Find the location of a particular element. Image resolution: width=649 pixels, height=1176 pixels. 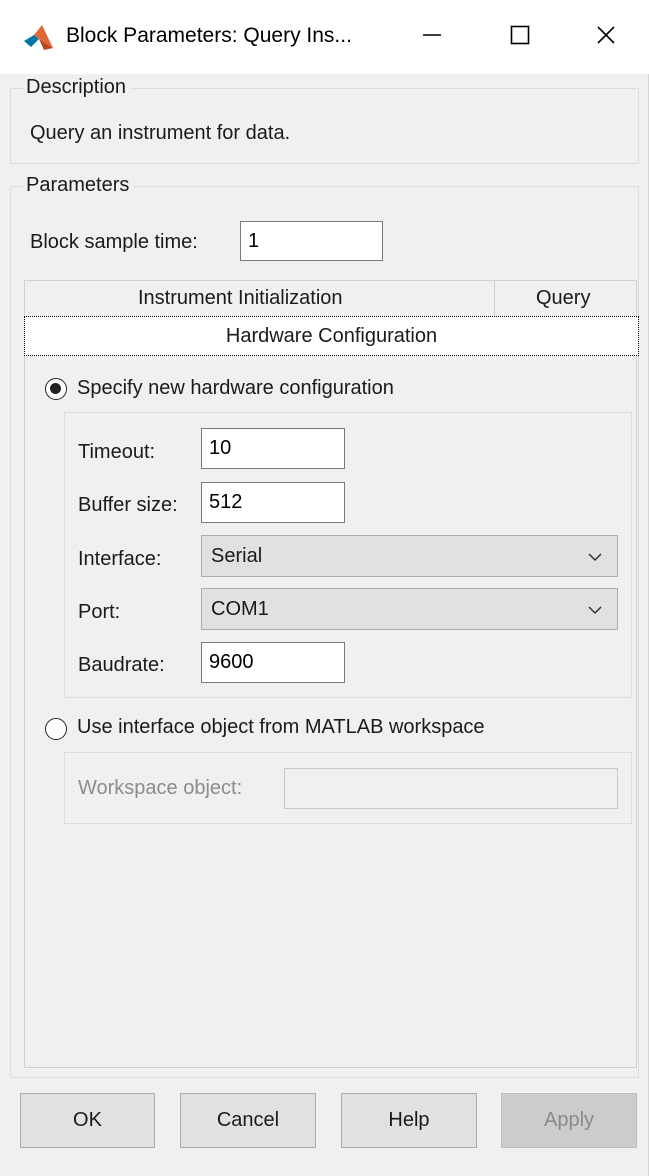

sample-time-label: Block sample time: is located at coordinates (114, 242).